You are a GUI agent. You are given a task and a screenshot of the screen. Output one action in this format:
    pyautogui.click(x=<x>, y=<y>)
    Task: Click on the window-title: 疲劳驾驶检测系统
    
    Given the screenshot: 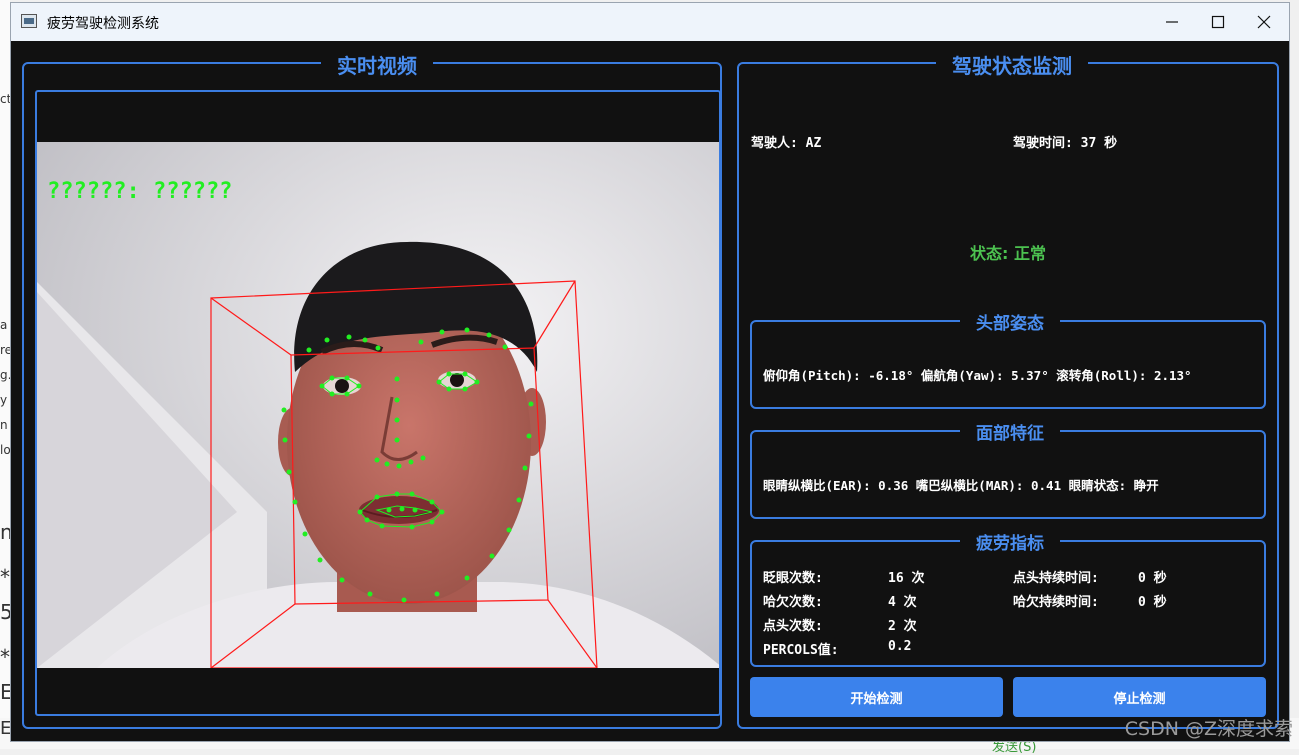 What is the action you would take?
    pyautogui.click(x=103, y=24)
    